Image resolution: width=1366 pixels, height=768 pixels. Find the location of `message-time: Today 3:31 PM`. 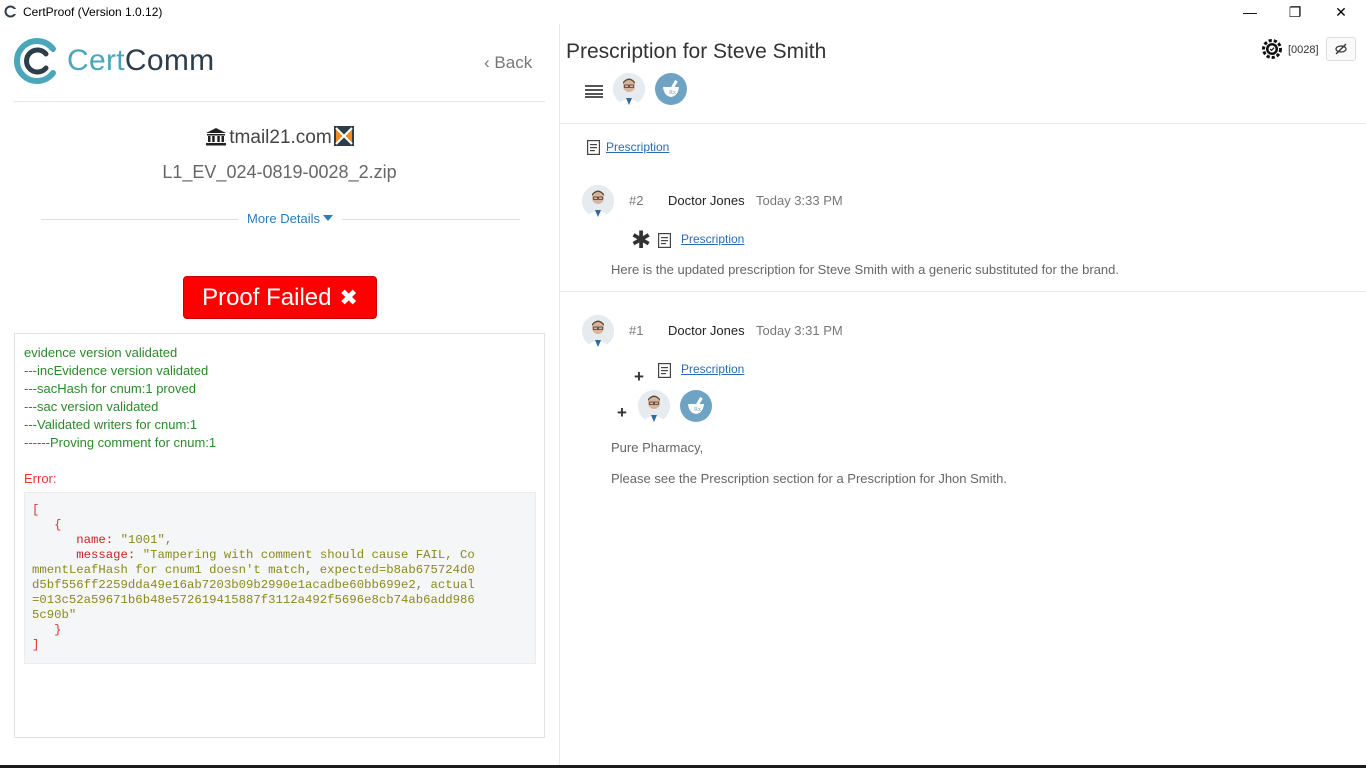

message-time: Today 3:31 PM is located at coordinates (799, 330).